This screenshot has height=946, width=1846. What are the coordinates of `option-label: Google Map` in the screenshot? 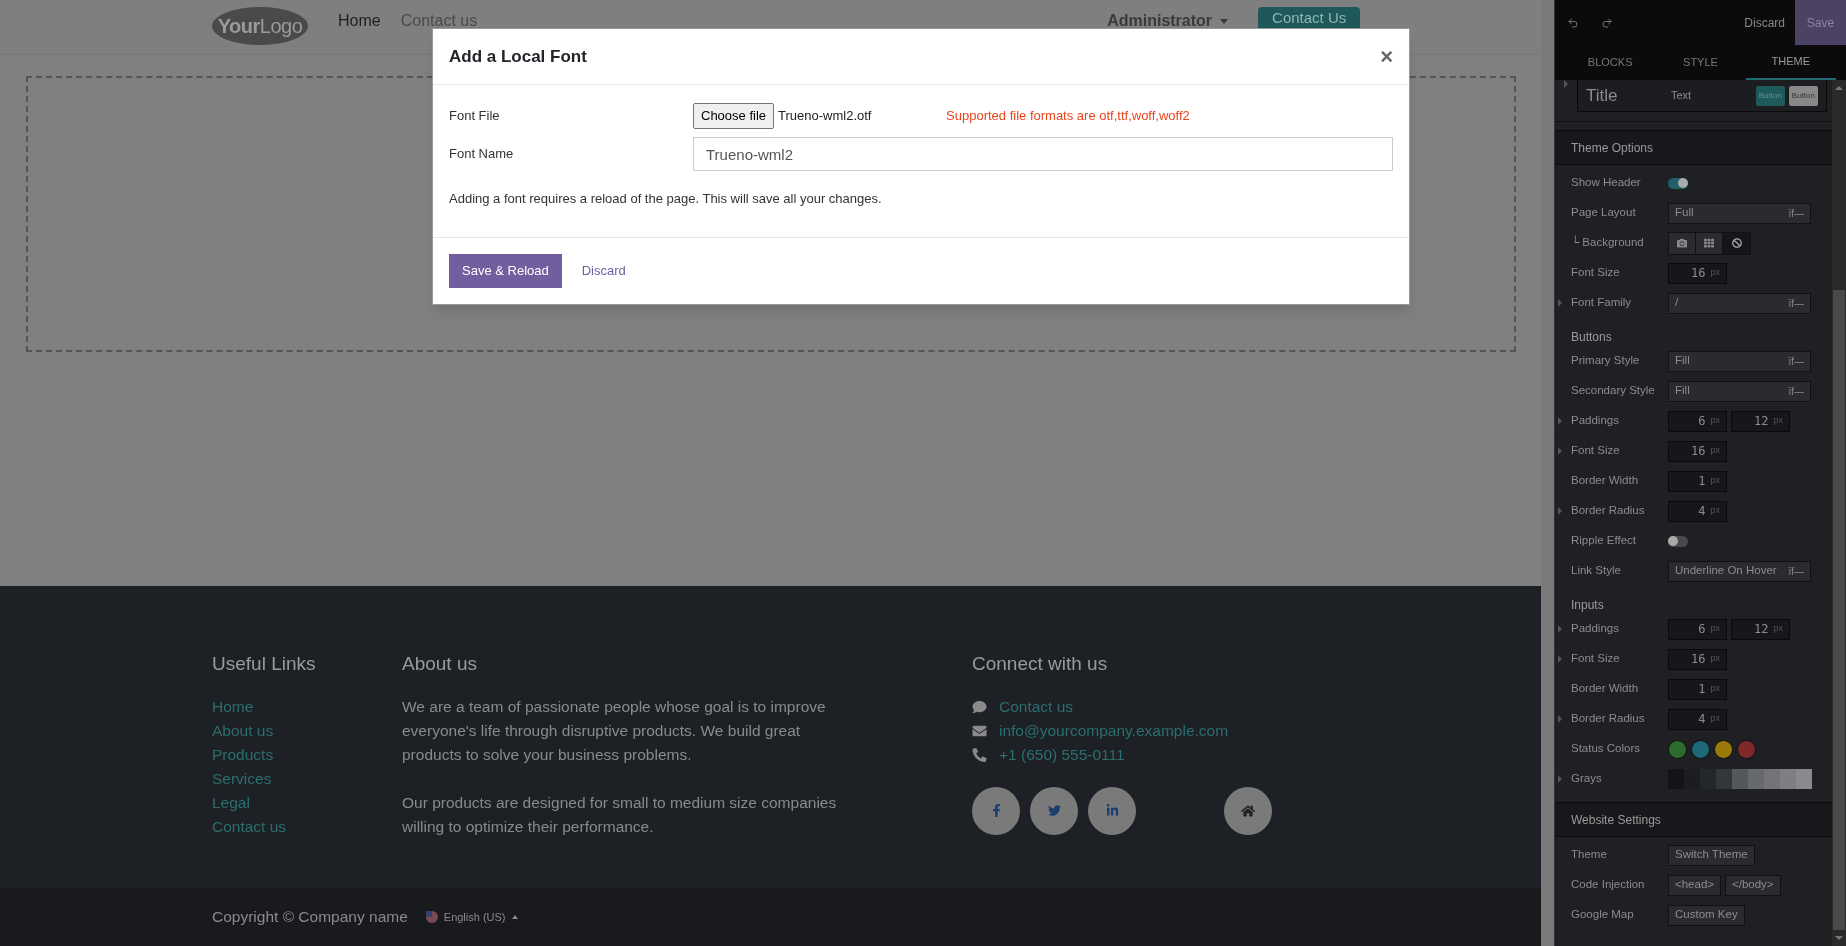 It's located at (1603, 915).